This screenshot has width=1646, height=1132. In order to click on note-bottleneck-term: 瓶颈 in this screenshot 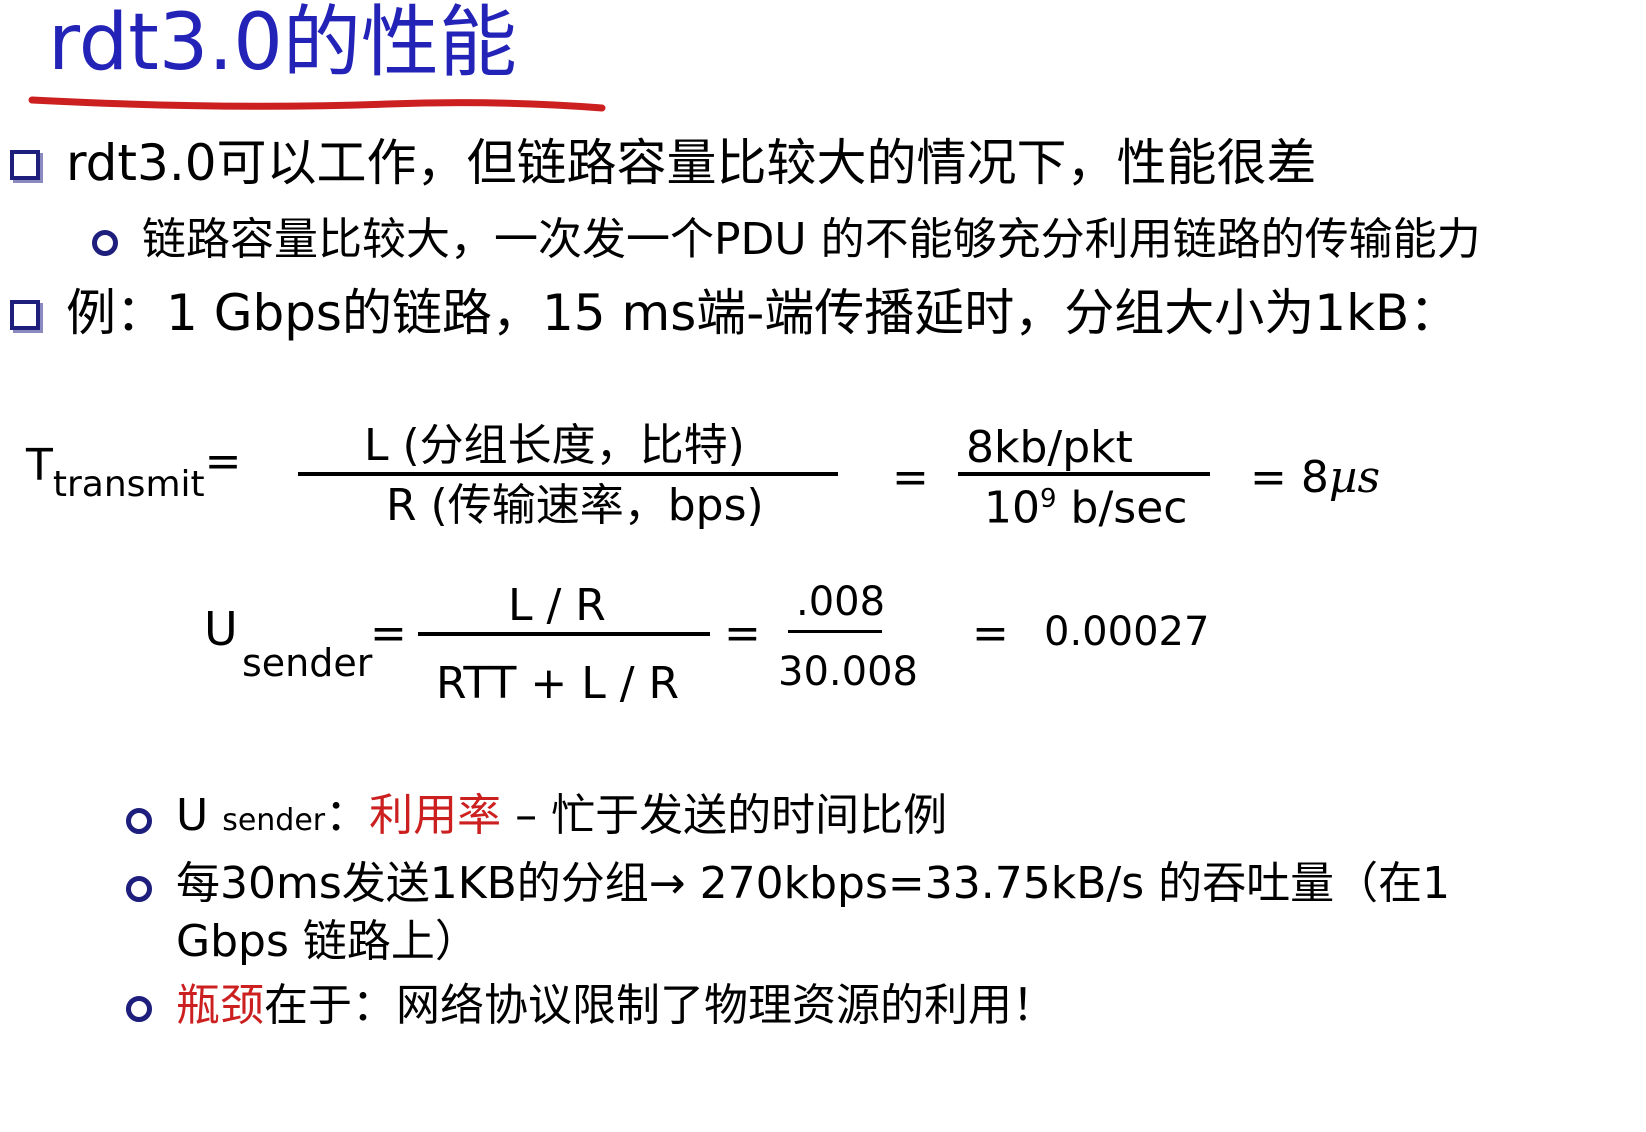, I will do `click(220, 1005)`.